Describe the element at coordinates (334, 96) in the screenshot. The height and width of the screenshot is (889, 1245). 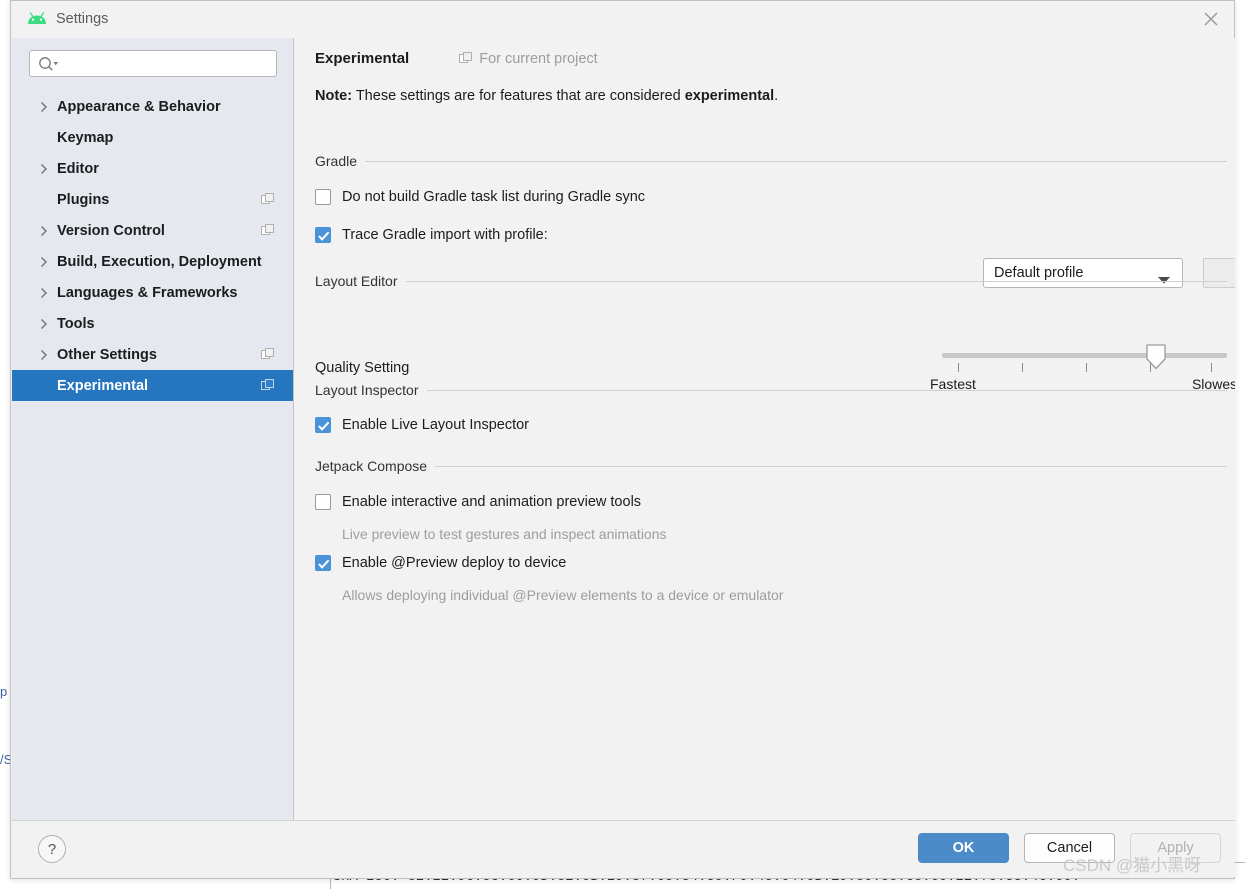
I see `note-prefix: Note:` at that location.